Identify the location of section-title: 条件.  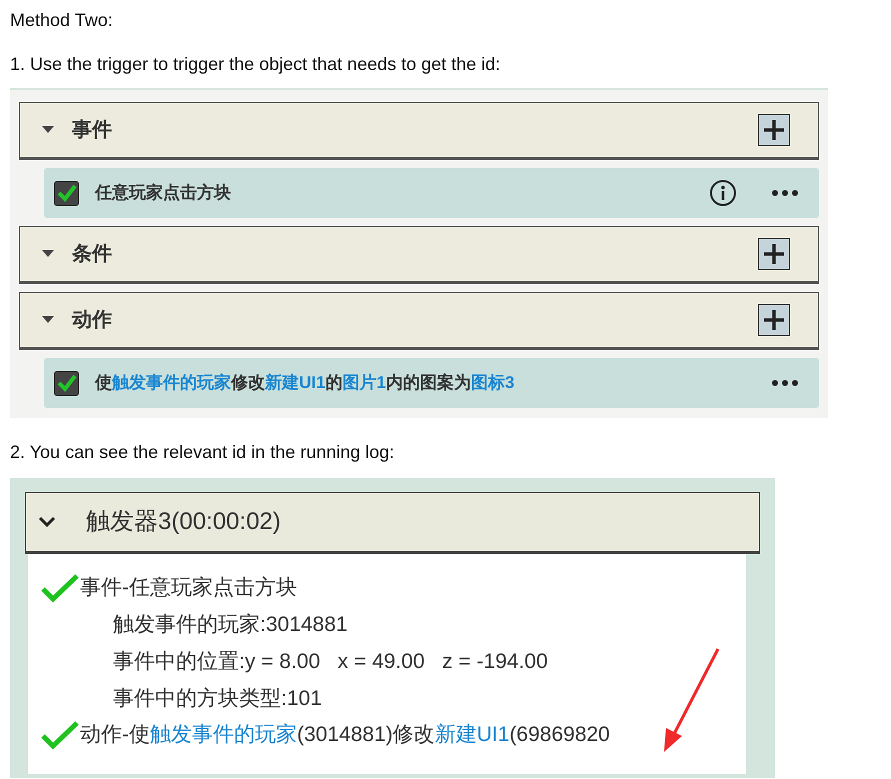
(92, 254).